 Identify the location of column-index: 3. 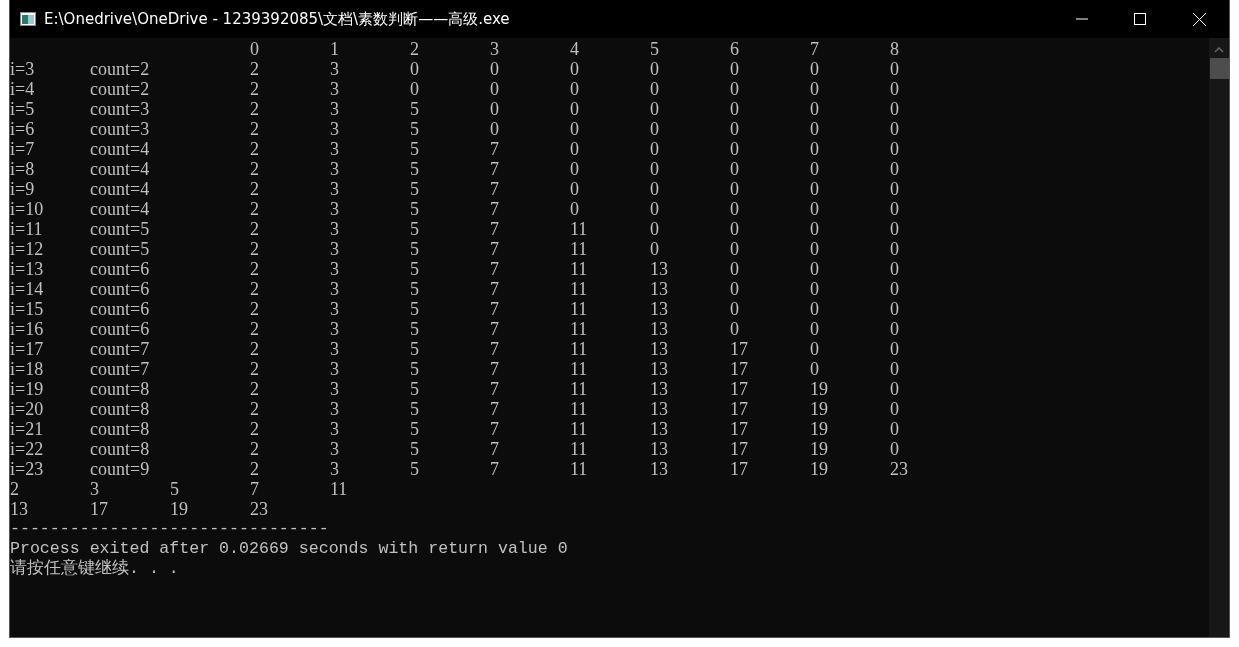
(495, 49).